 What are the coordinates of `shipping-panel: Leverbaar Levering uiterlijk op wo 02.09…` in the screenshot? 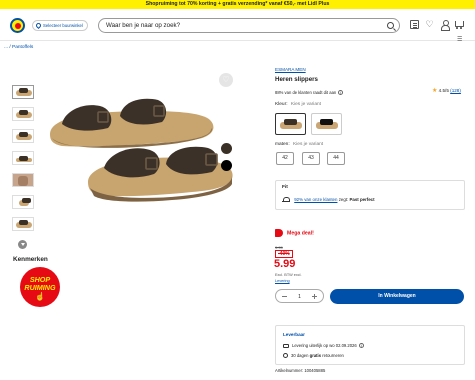 It's located at (370, 345).